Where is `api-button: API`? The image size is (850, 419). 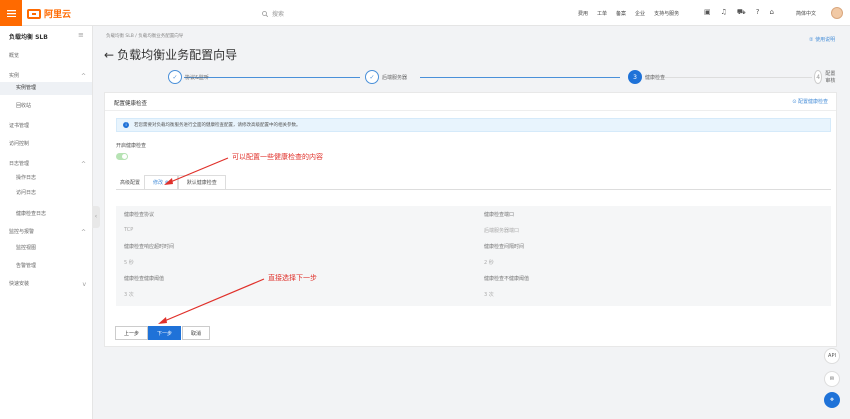 api-button: API is located at coordinates (832, 356).